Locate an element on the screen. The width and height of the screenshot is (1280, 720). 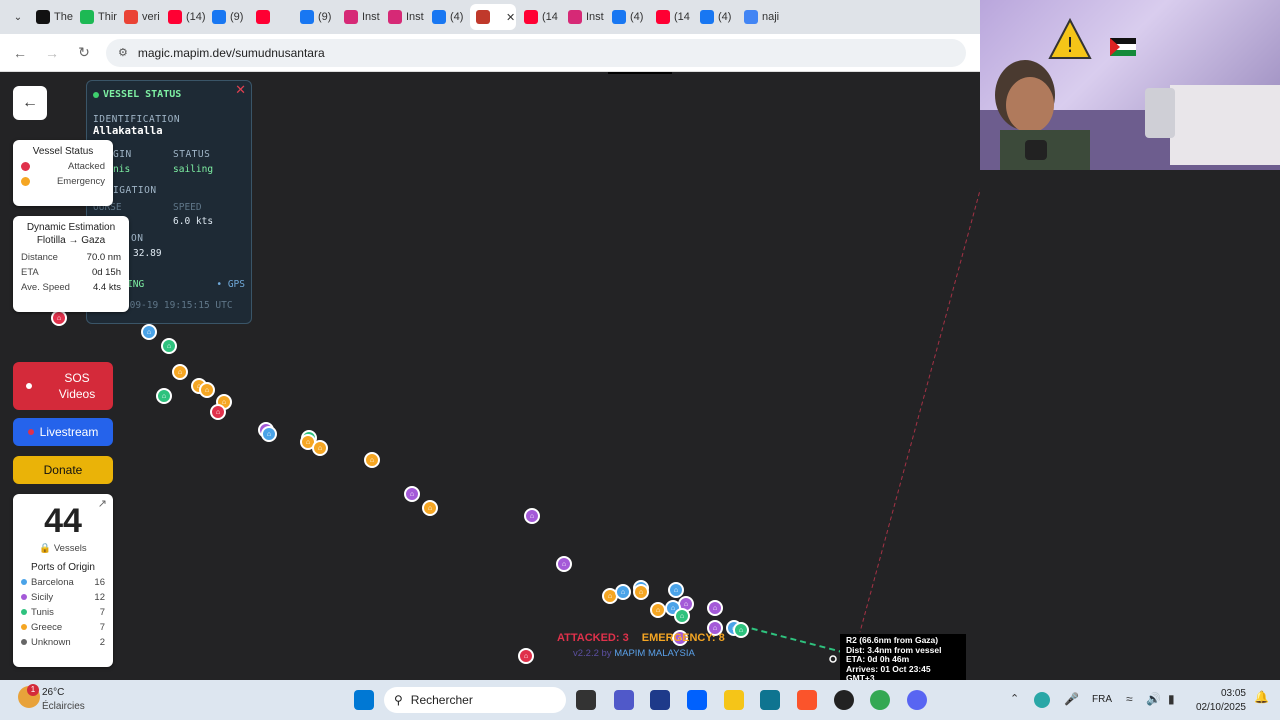
estimation-row: ETA 0d 15h is located at coordinates (71, 272).